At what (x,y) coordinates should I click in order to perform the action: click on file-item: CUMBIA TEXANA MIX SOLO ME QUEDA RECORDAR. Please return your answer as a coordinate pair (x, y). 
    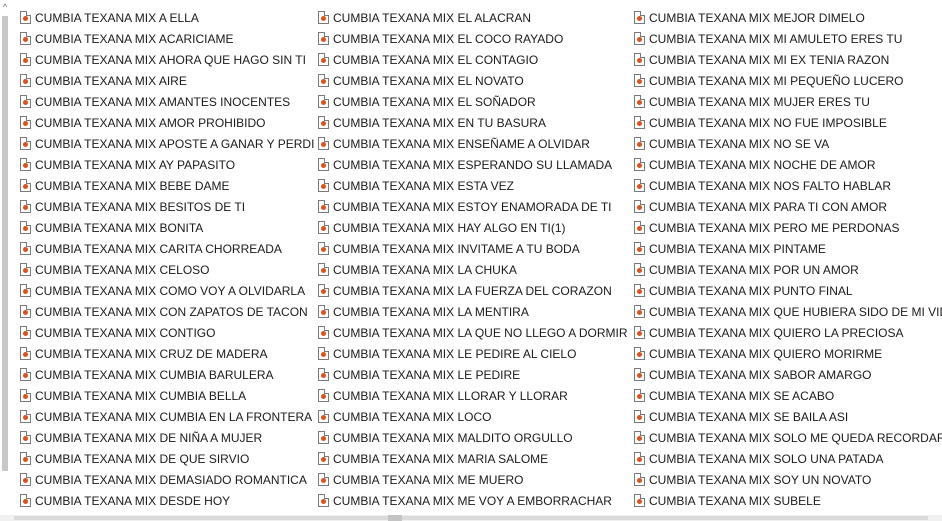
    Looking at the image, I should click on (785, 437).